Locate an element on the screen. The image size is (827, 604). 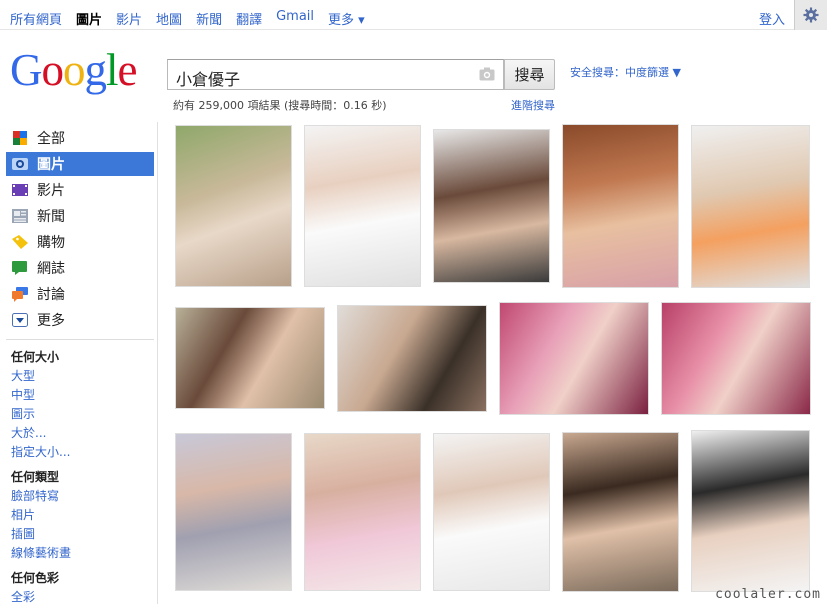
color-full-link: 全彩 is located at coordinates (23, 596).